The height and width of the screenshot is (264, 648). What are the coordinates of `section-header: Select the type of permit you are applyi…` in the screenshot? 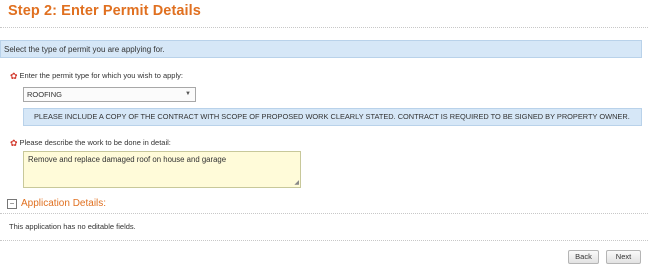 It's located at (321, 49).